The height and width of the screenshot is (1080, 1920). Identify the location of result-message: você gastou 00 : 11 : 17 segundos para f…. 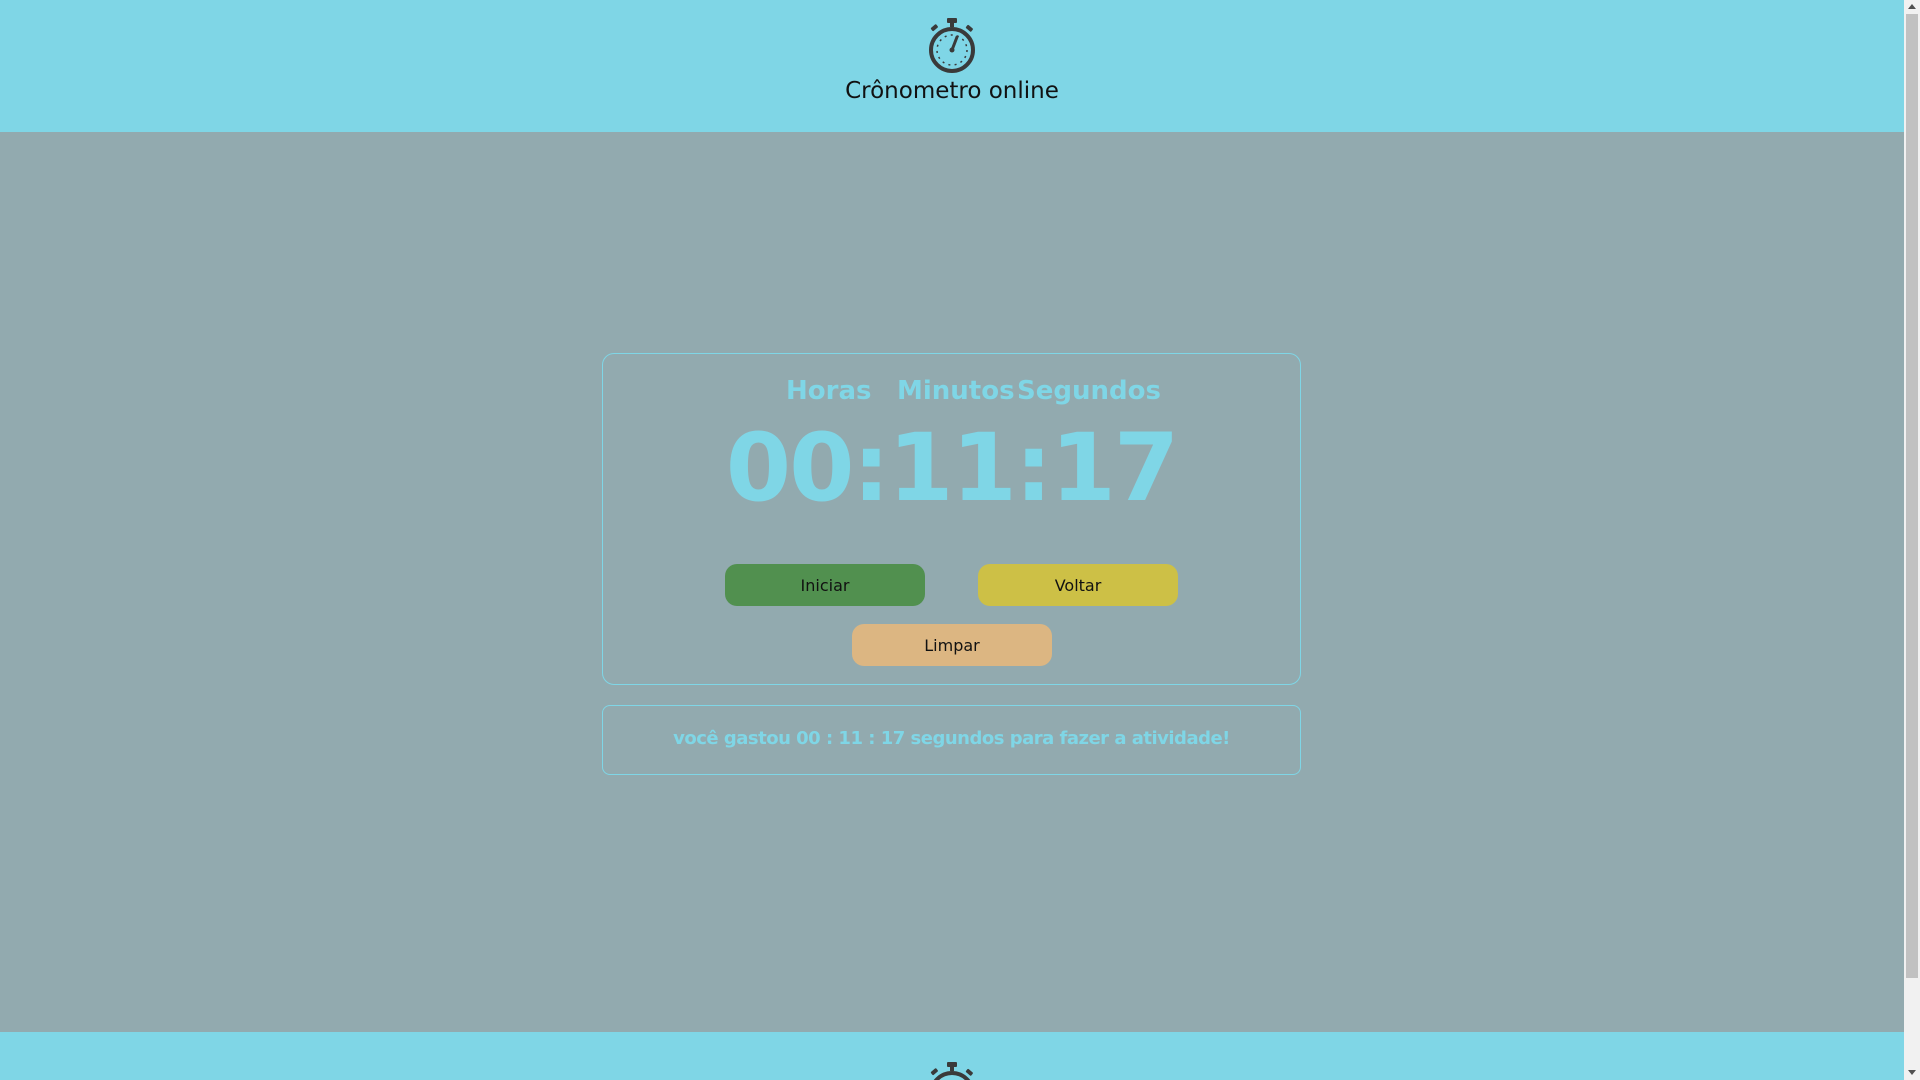
(951, 738).